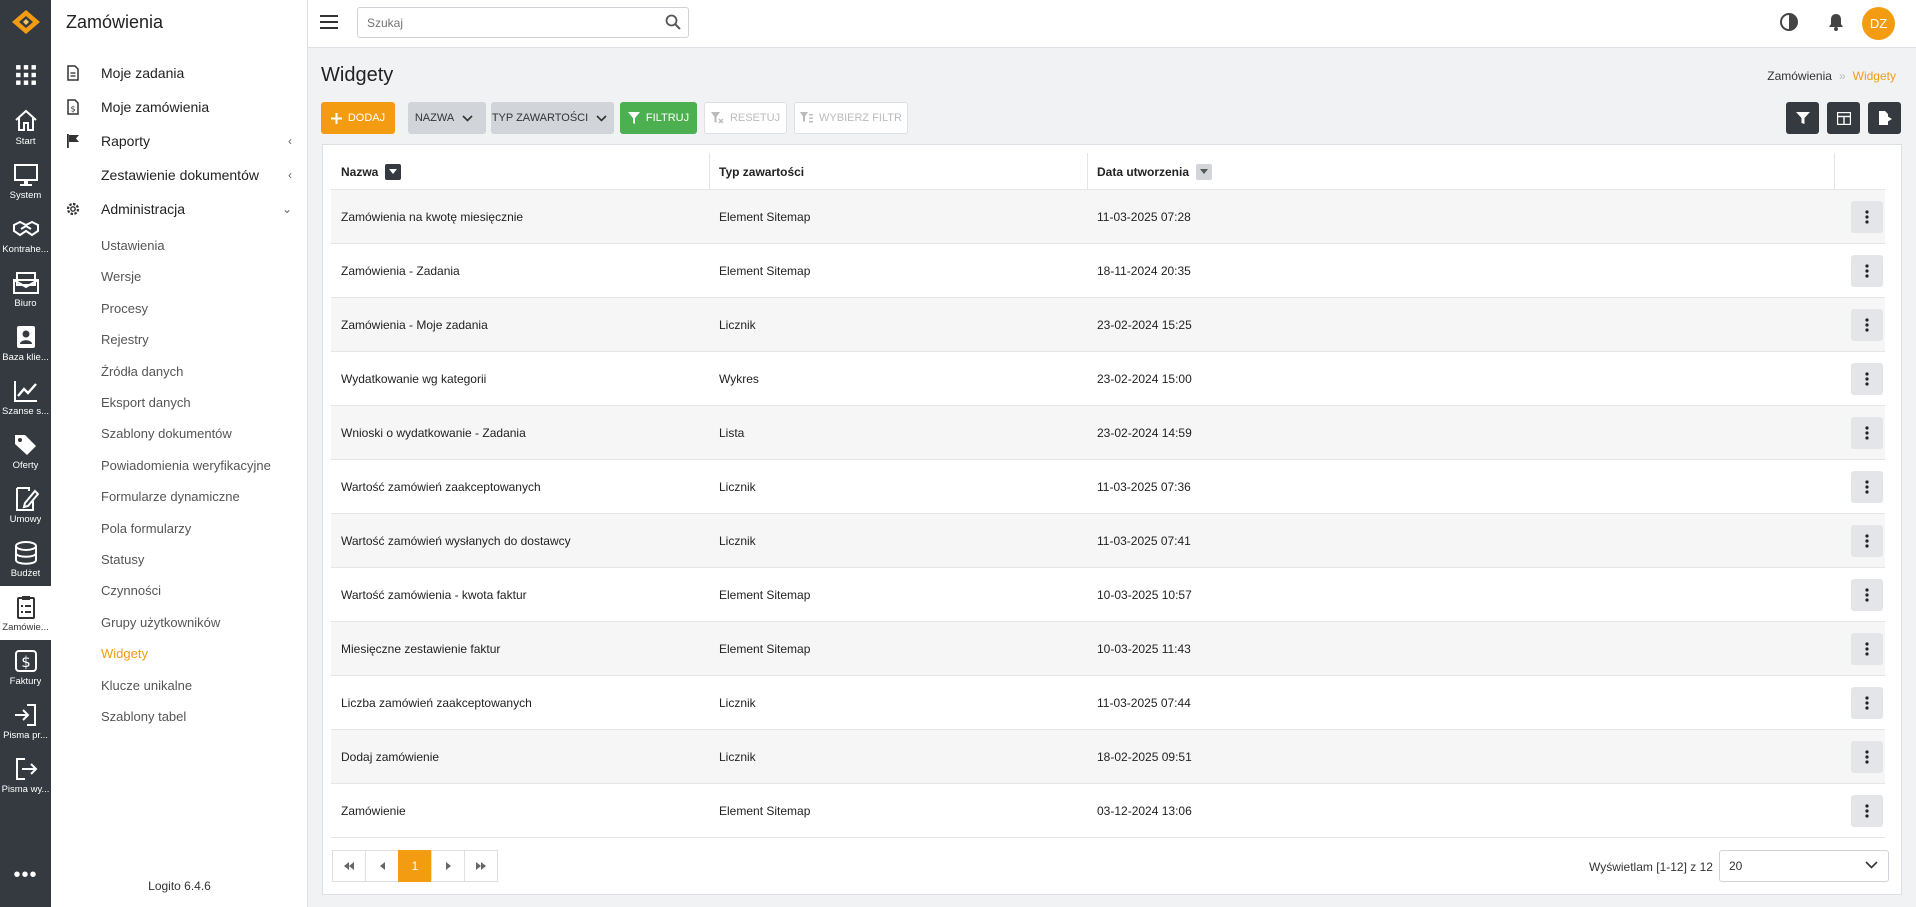 Image resolution: width=1916 pixels, height=907 pixels. What do you see at coordinates (124, 653) in the screenshot?
I see `sidebar-subitem: Widgety` at bounding box center [124, 653].